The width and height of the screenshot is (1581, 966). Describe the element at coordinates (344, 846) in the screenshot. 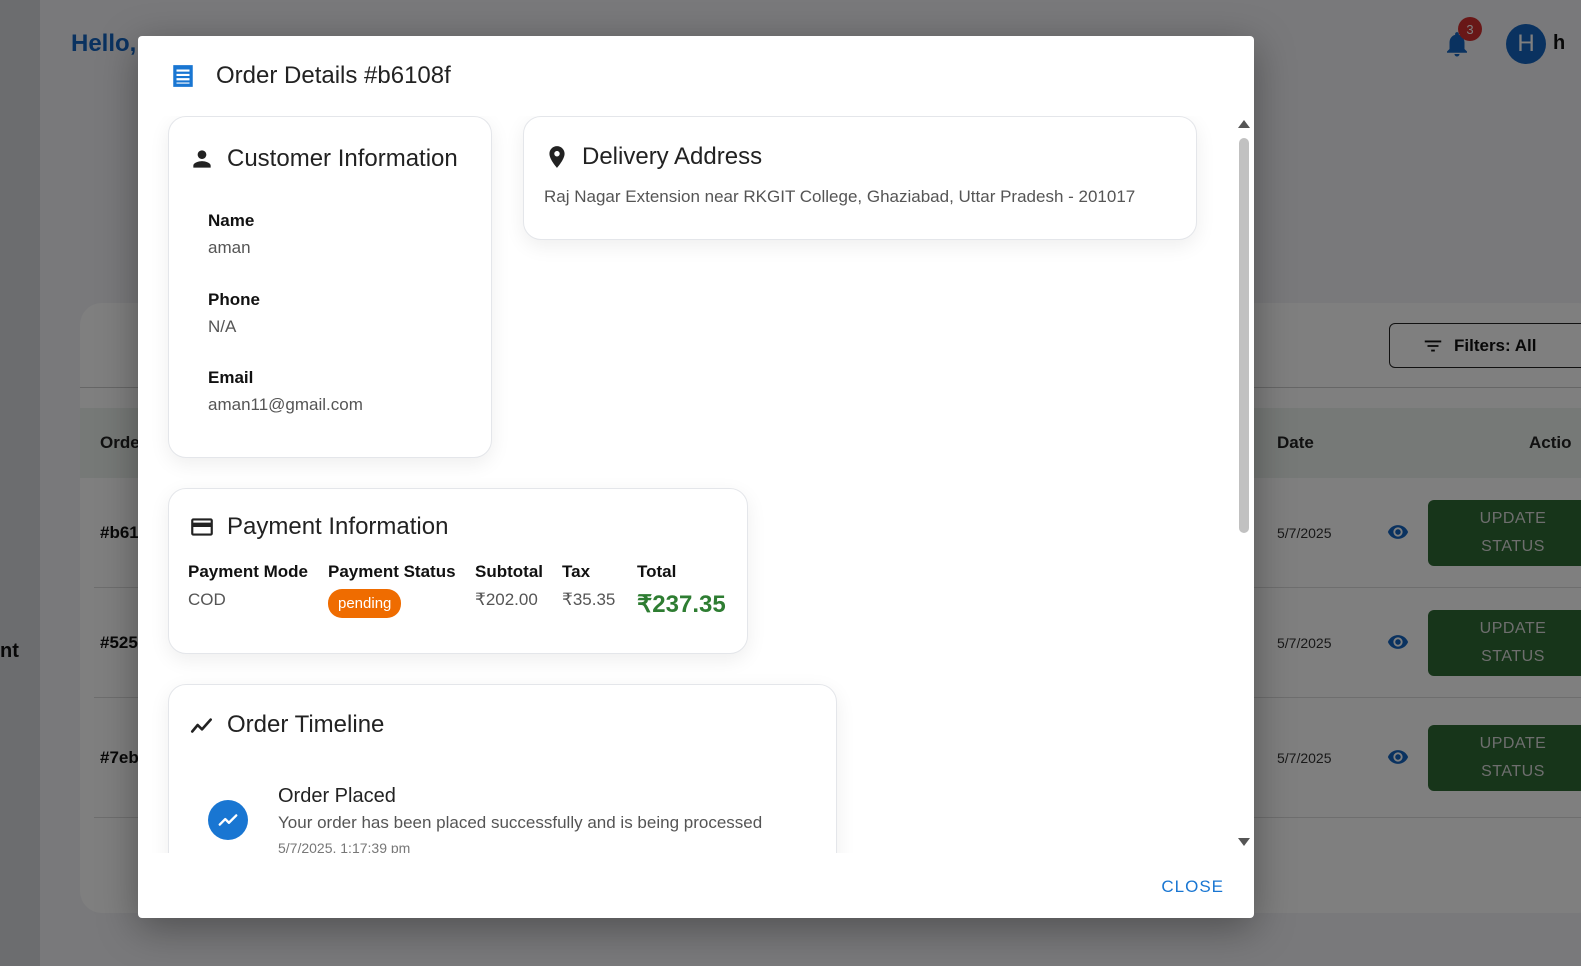

I see `timeline-event-time: 5/7/2025, 1:17:39 pm` at that location.